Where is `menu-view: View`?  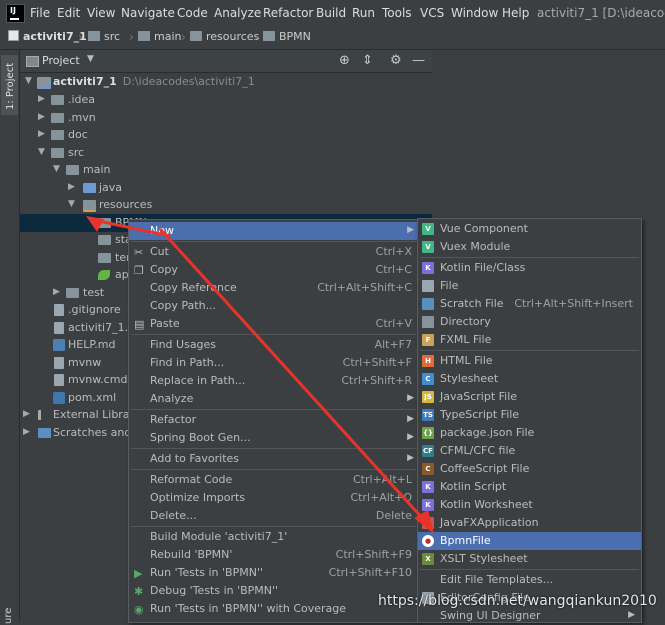 menu-view: View is located at coordinates (101, 13).